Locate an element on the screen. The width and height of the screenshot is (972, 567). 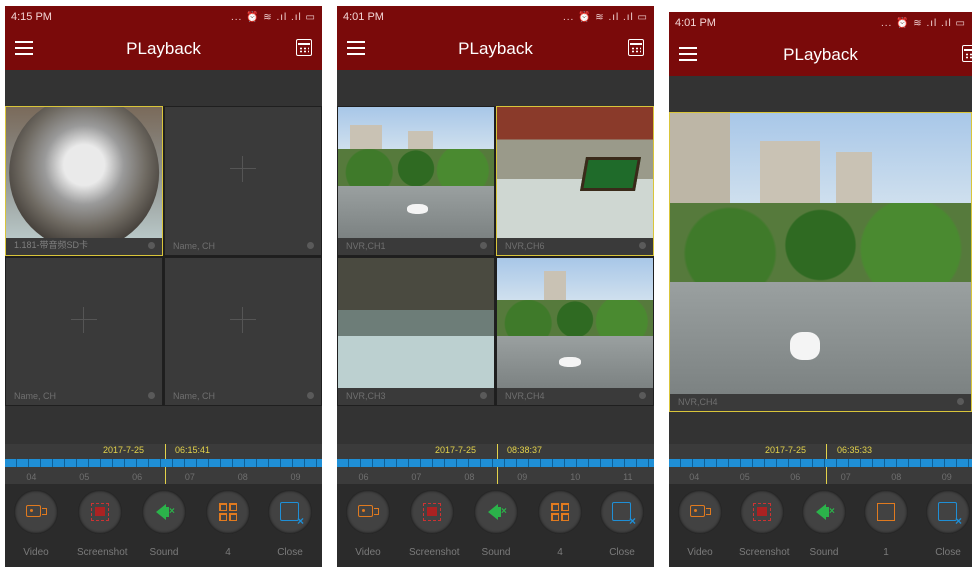
video-cell-1: 1.181-带音频SD卡 is located at coordinates (84, 181).